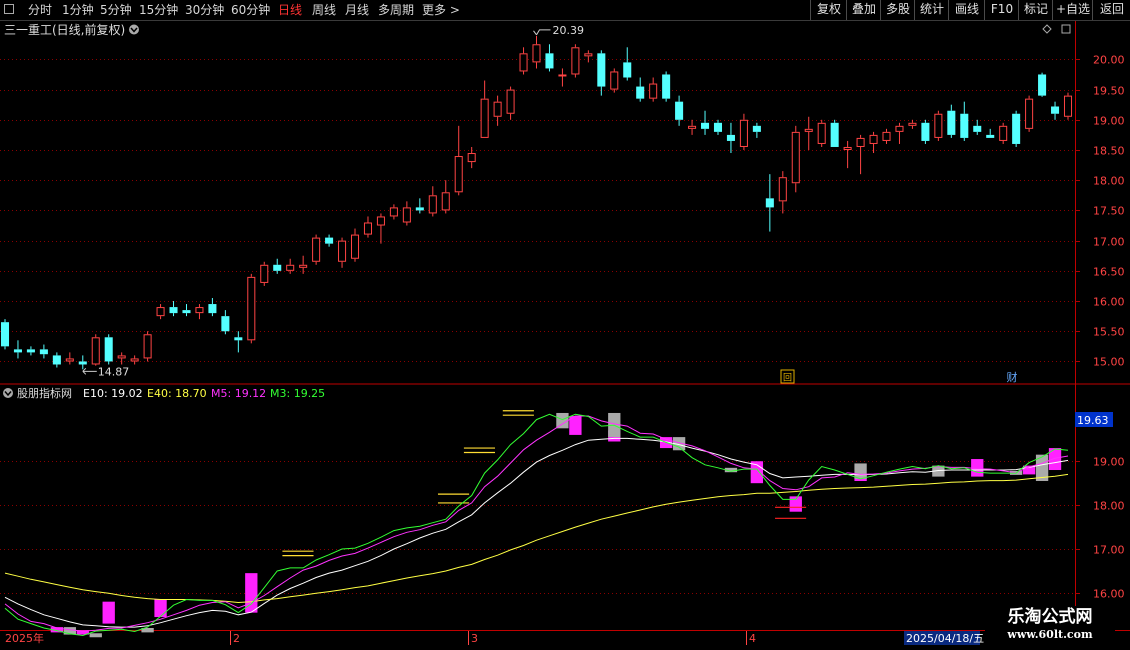  What do you see at coordinates (1111, 10) in the screenshot?
I see `back-button: 返回` at bounding box center [1111, 10].